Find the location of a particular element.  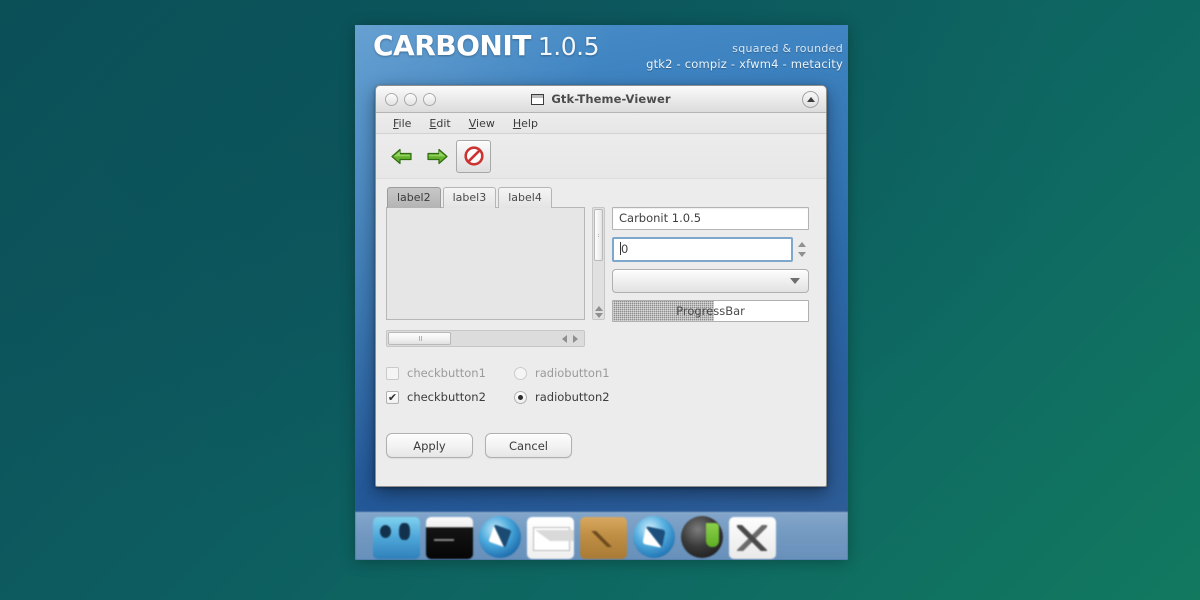

cancel-button: Cancel is located at coordinates (528, 445).